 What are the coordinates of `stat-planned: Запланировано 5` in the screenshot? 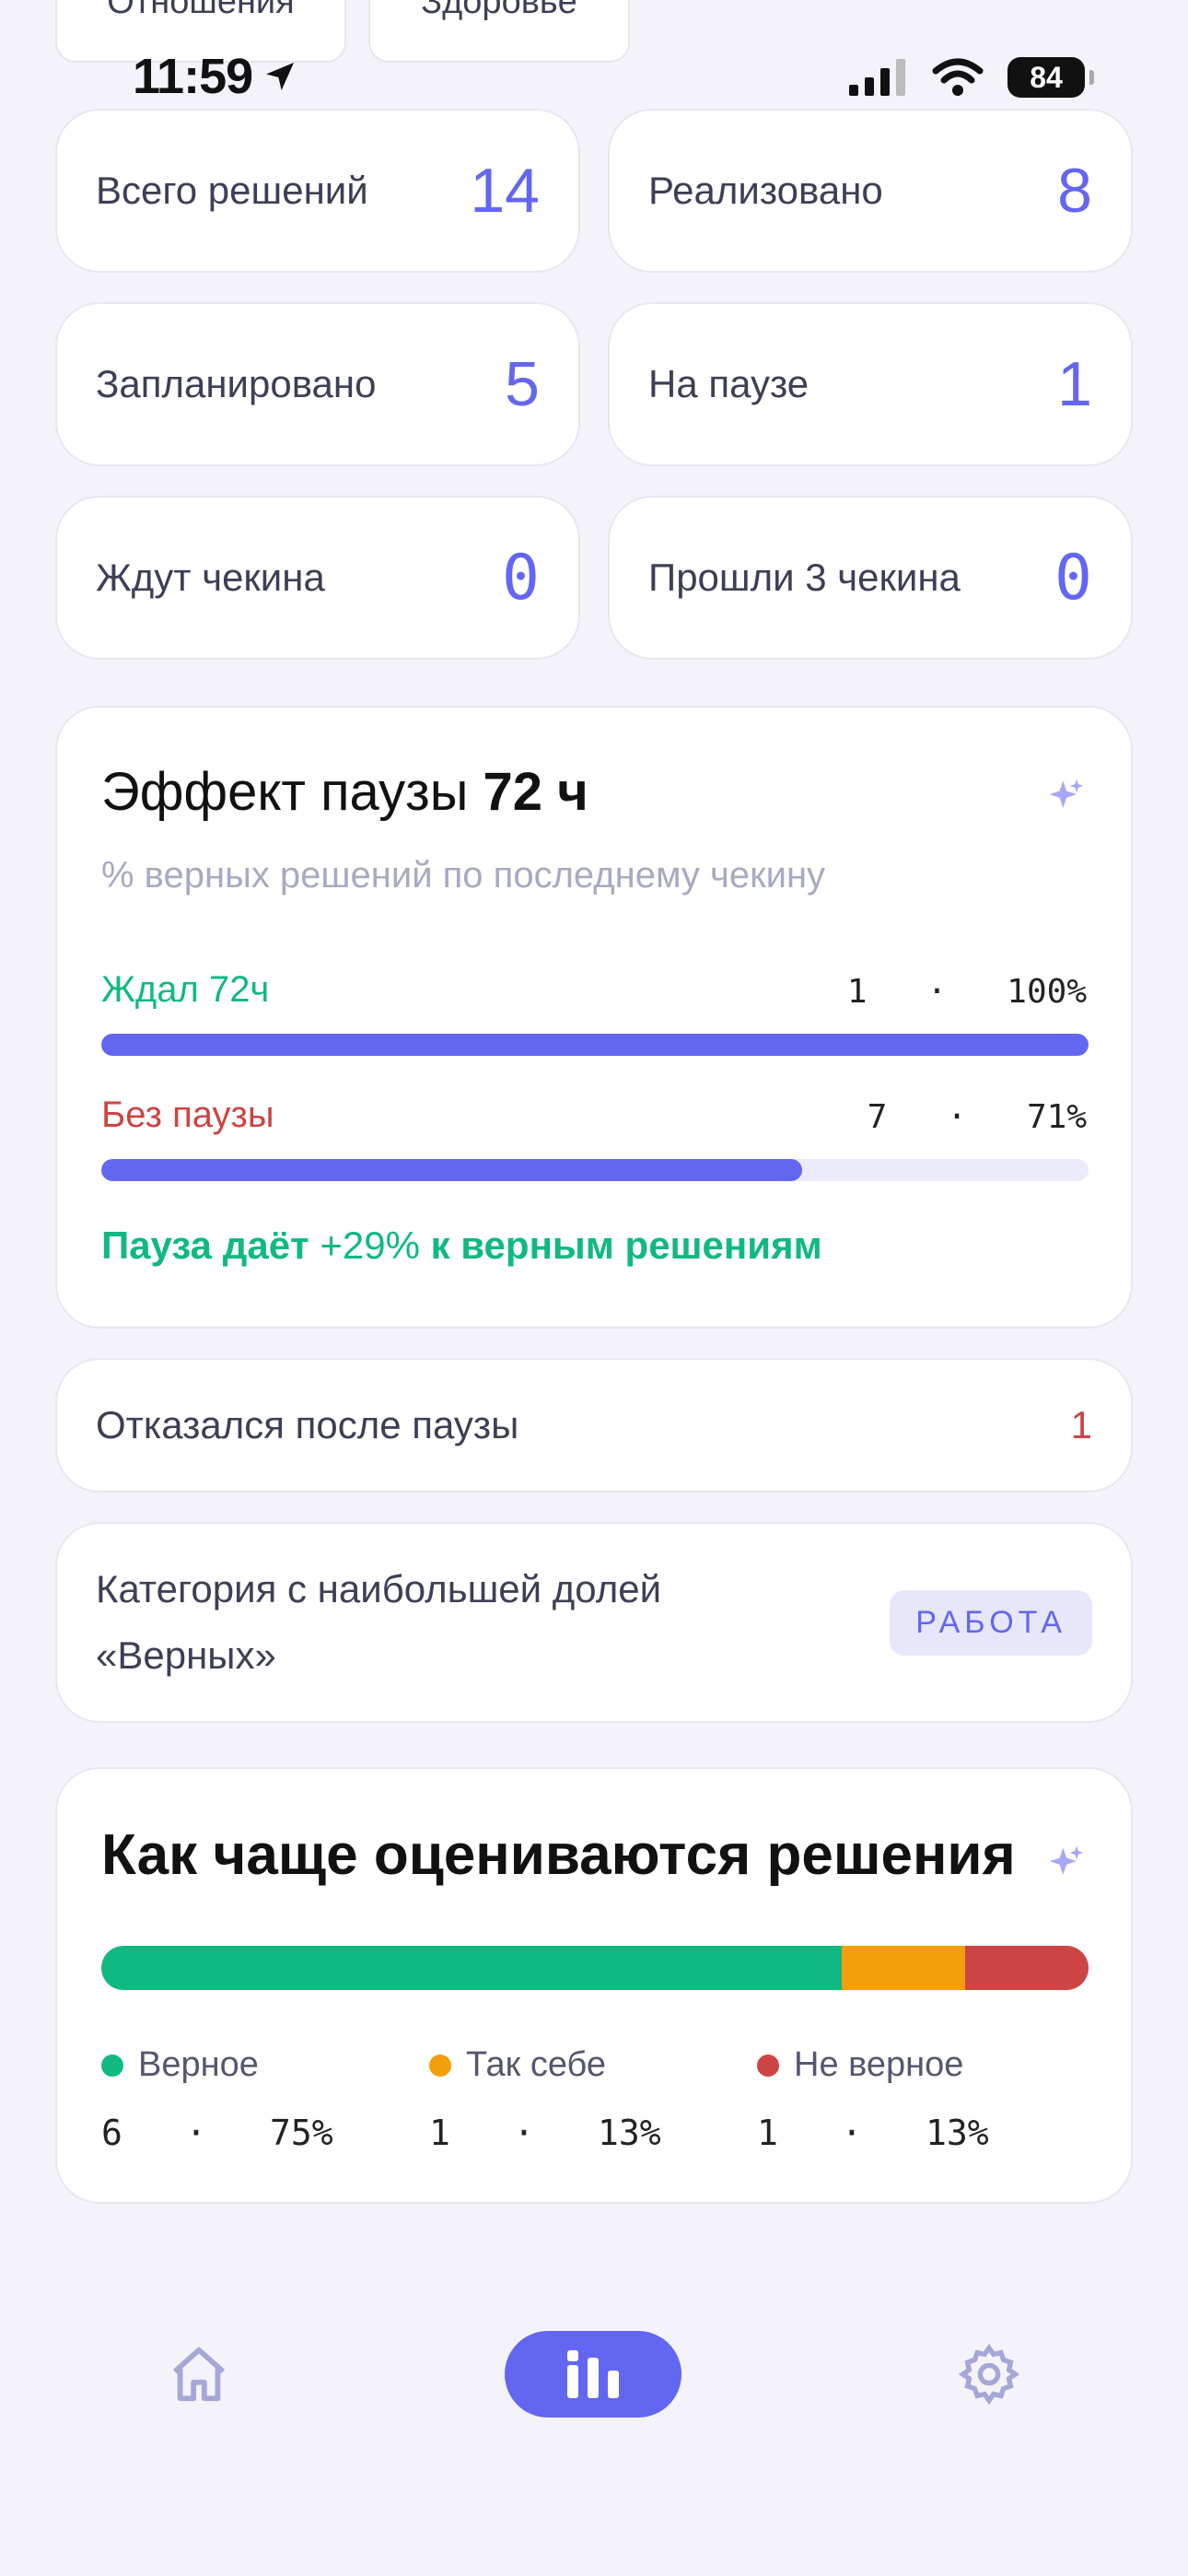 It's located at (317, 384).